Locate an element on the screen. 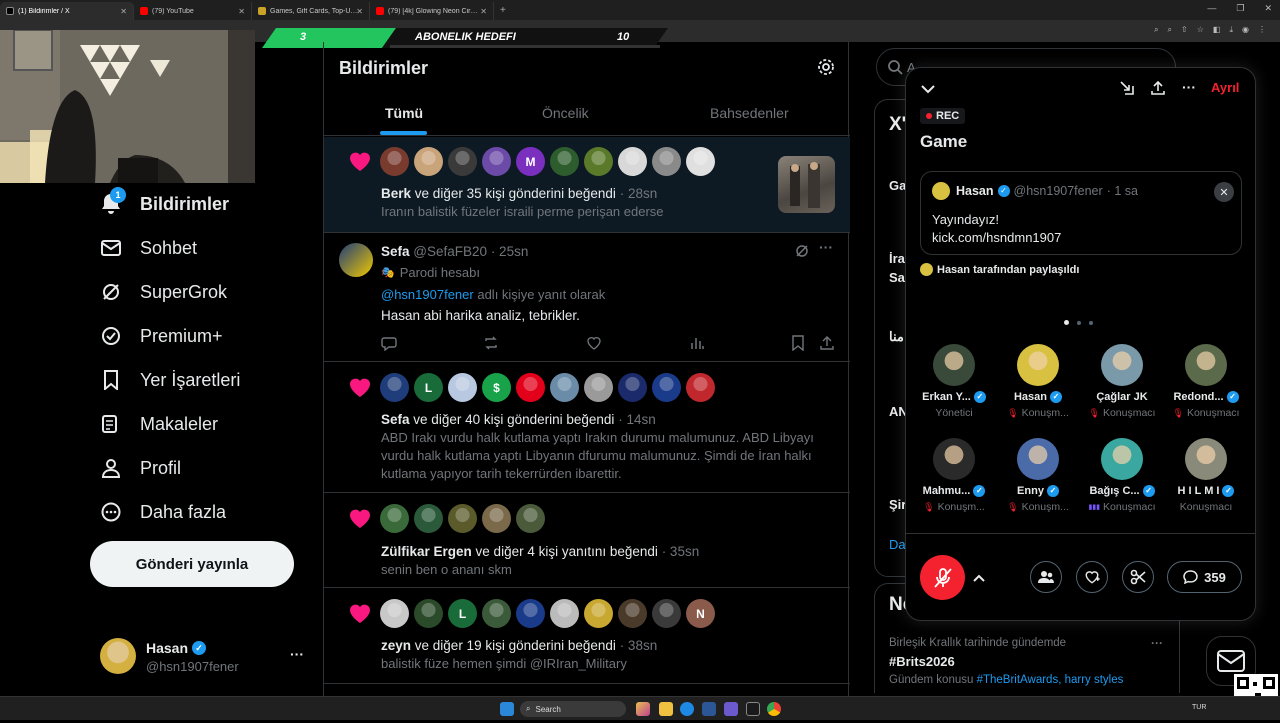 This screenshot has height=723, width=1280. tab-priority: Öncelik is located at coordinates (565, 113).